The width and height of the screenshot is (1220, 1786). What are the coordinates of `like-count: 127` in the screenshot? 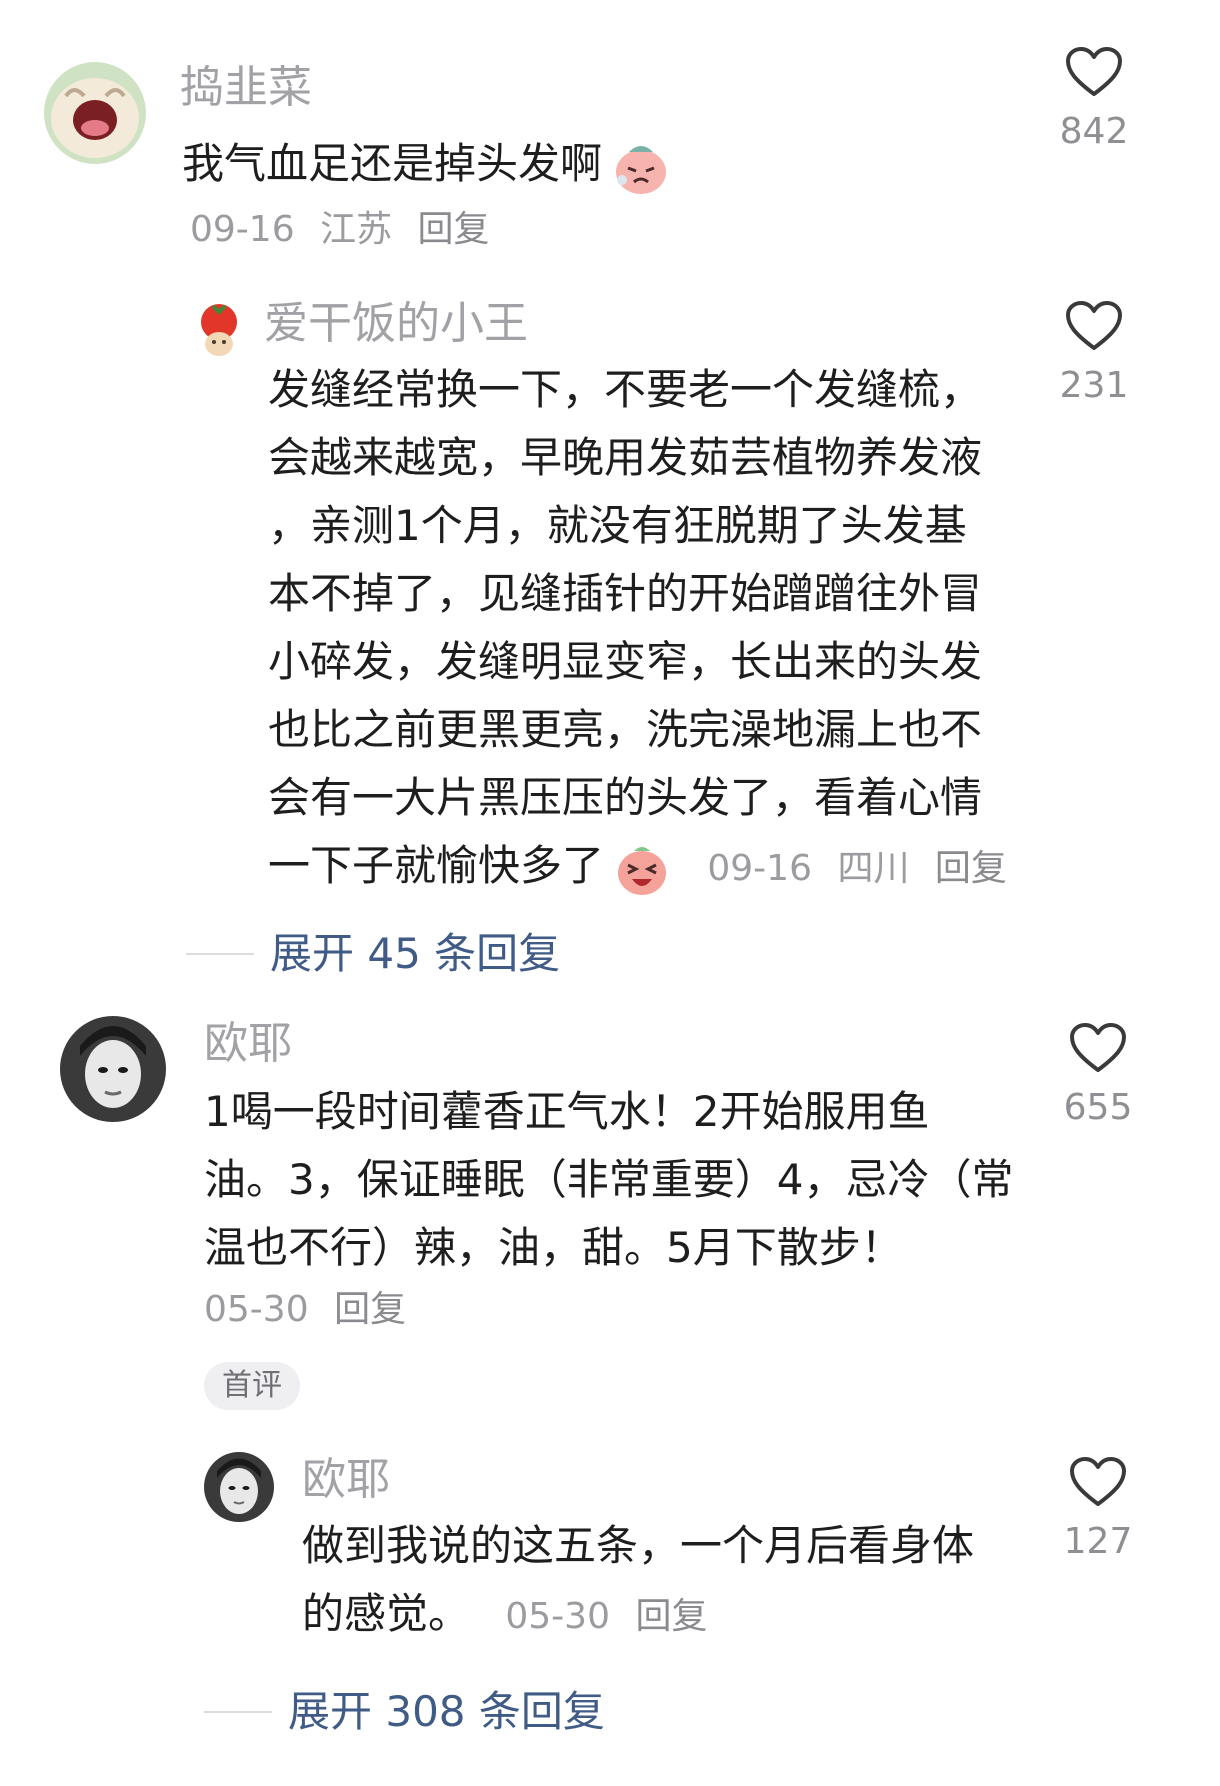 It's located at (1098, 1541).